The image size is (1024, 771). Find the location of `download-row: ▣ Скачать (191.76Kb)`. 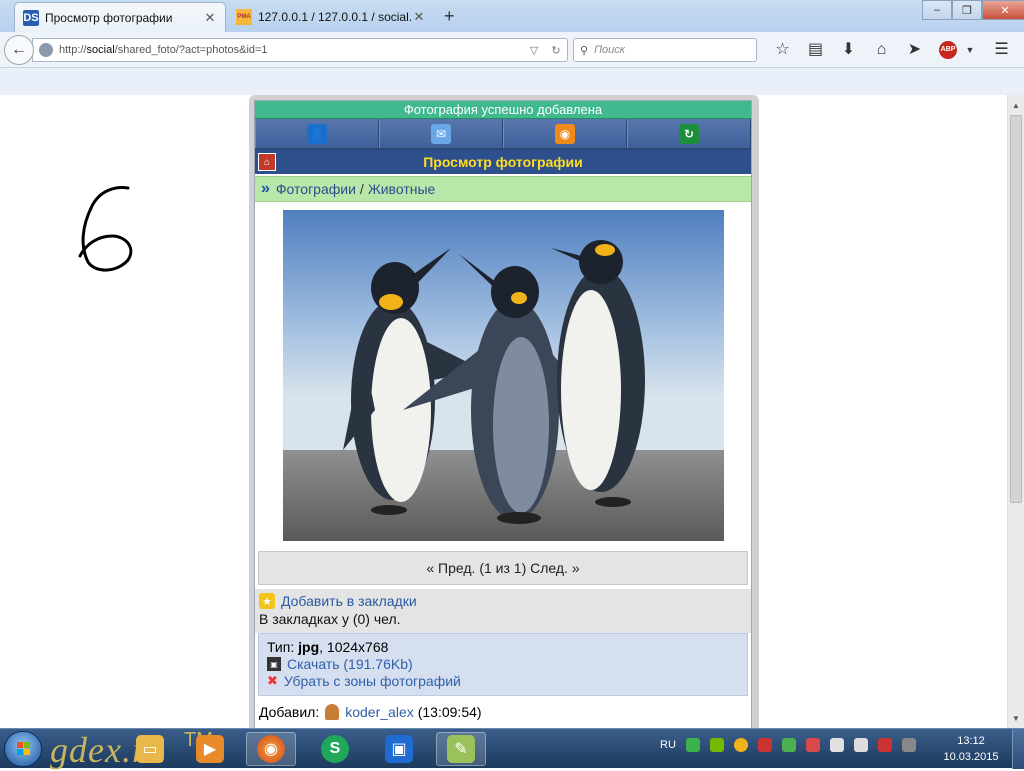

download-row: ▣ Скачать (191.76Kb) is located at coordinates (503, 664).